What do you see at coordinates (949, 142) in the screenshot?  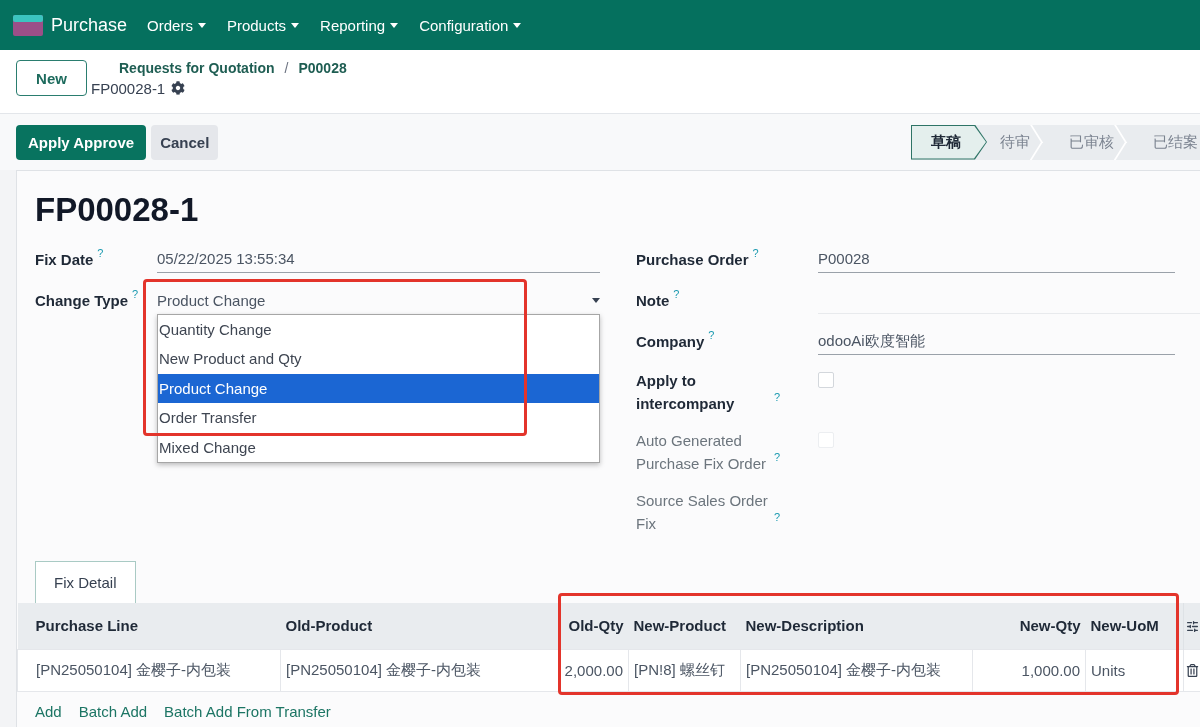 I see `status-stage: 草稿` at bounding box center [949, 142].